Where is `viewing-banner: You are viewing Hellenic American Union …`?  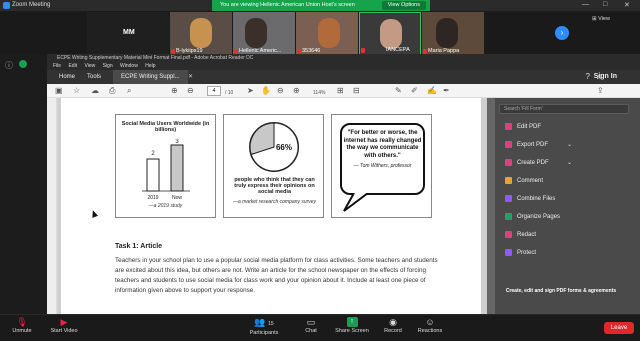
viewing-banner: You are viewing Hellenic American Union … is located at coordinates (321, 5).